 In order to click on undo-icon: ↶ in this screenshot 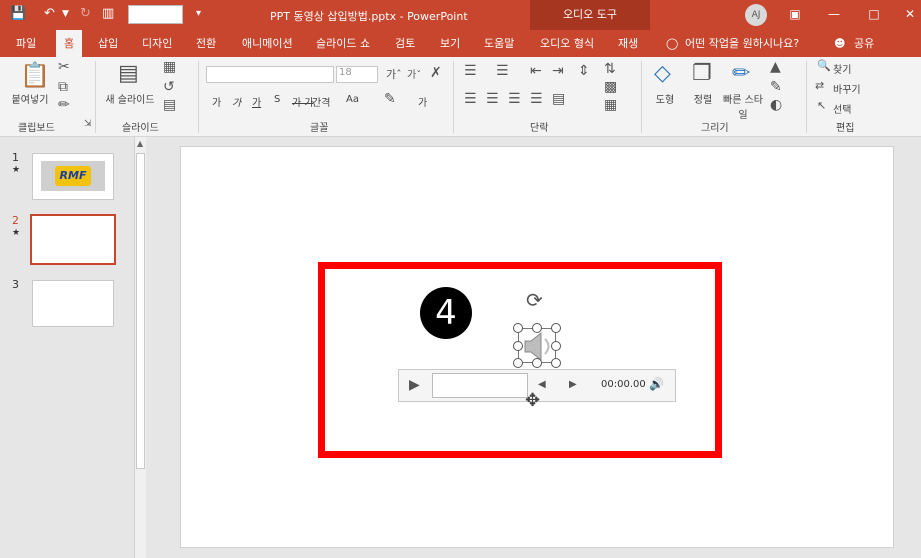, I will do `click(49, 13)`.